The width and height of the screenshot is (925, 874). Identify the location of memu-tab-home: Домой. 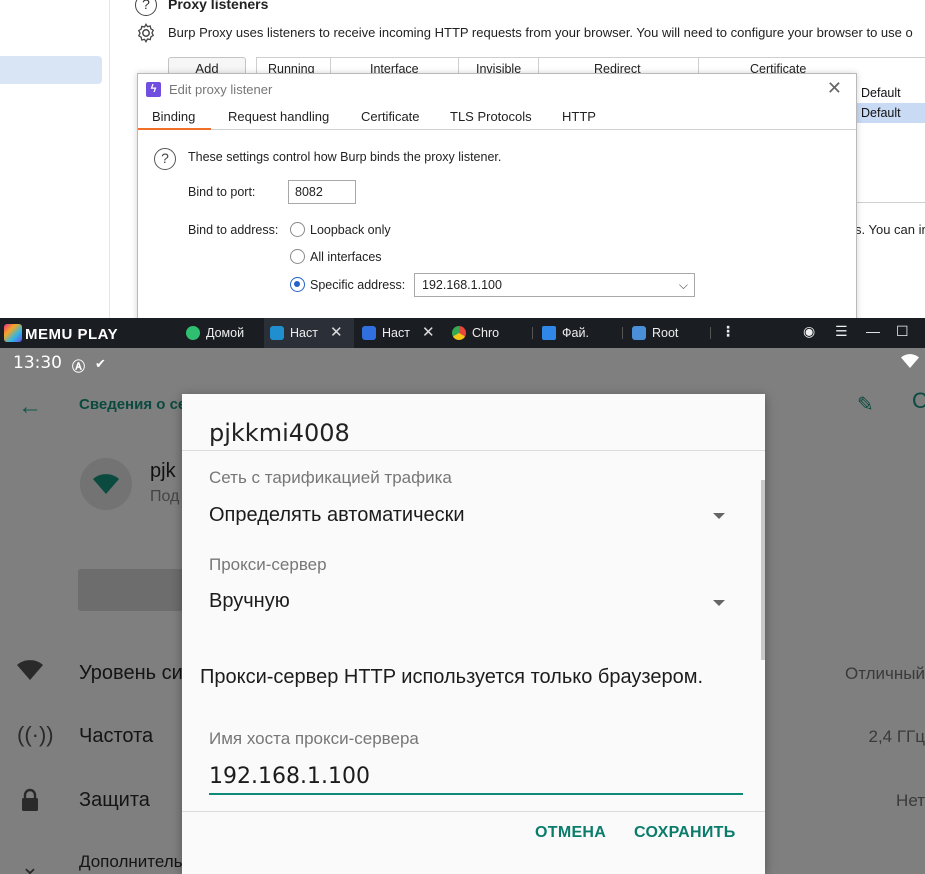
(222, 333).